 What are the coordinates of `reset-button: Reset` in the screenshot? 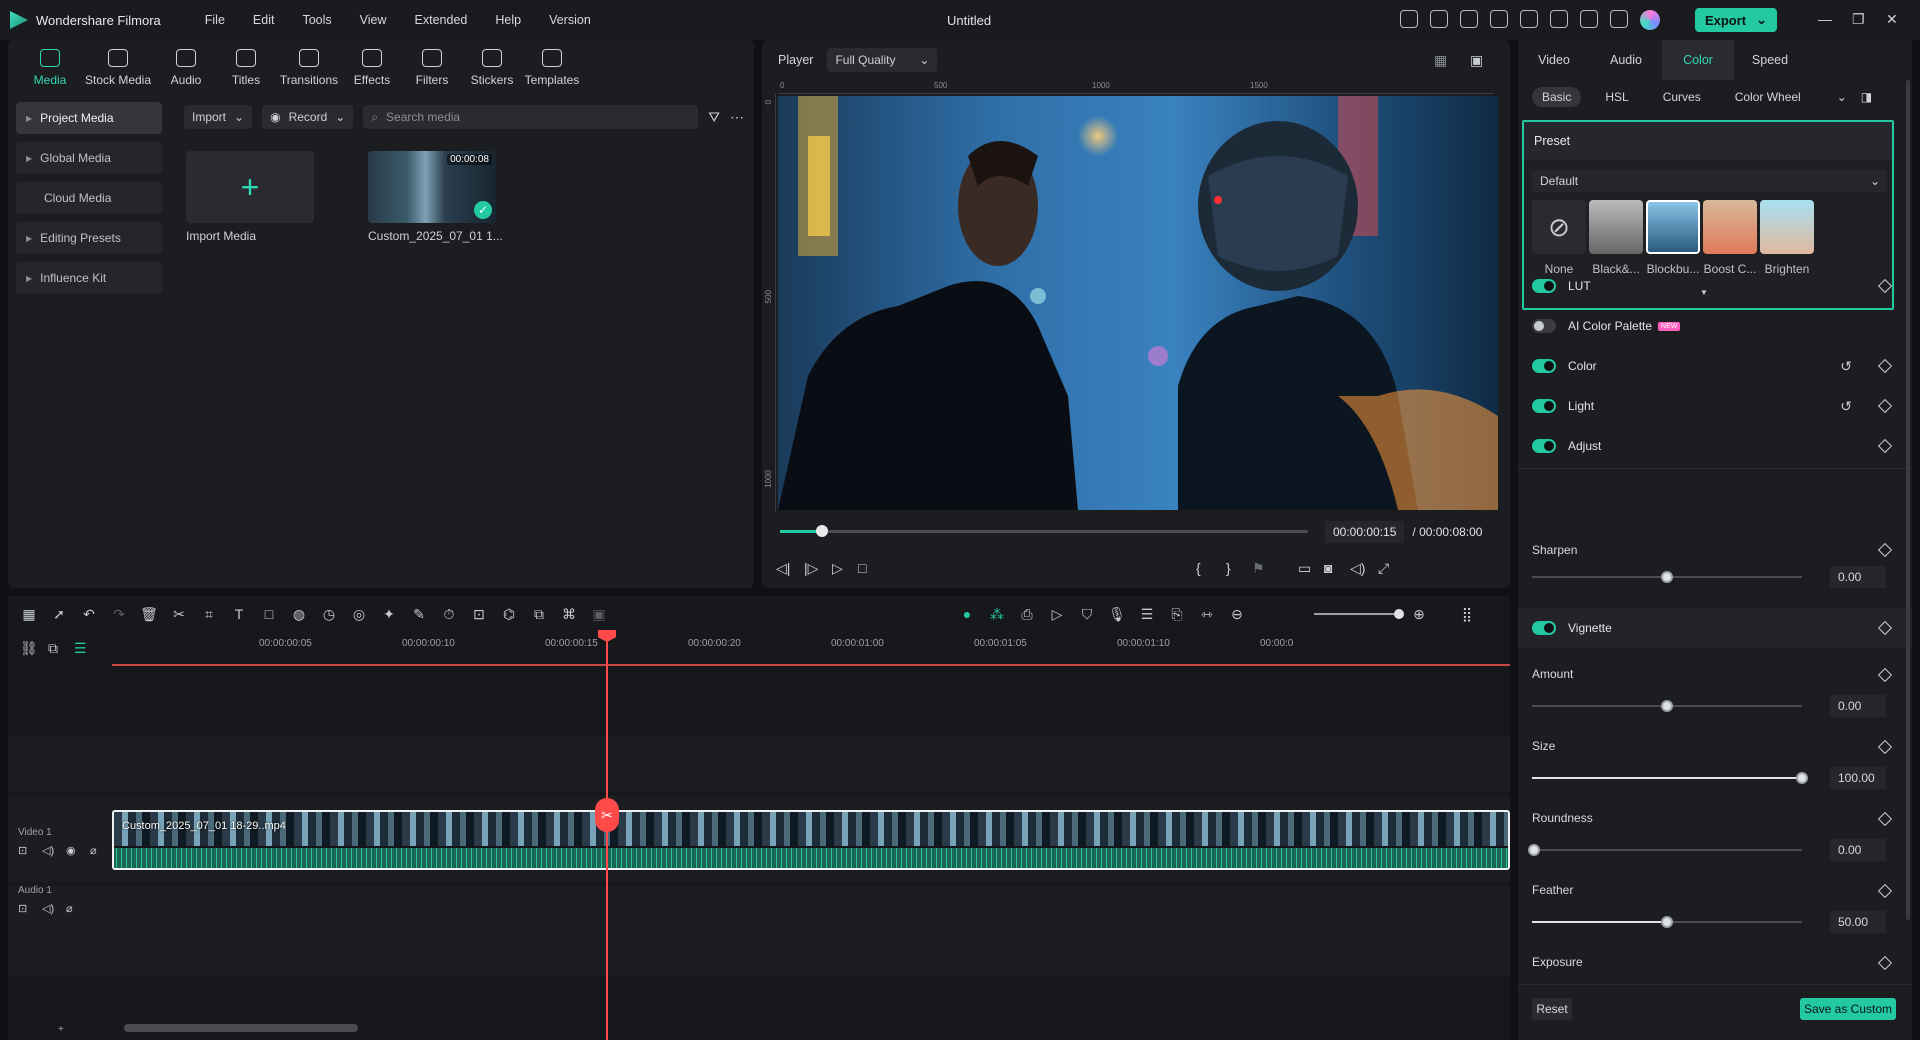 It's located at (1552, 1009).